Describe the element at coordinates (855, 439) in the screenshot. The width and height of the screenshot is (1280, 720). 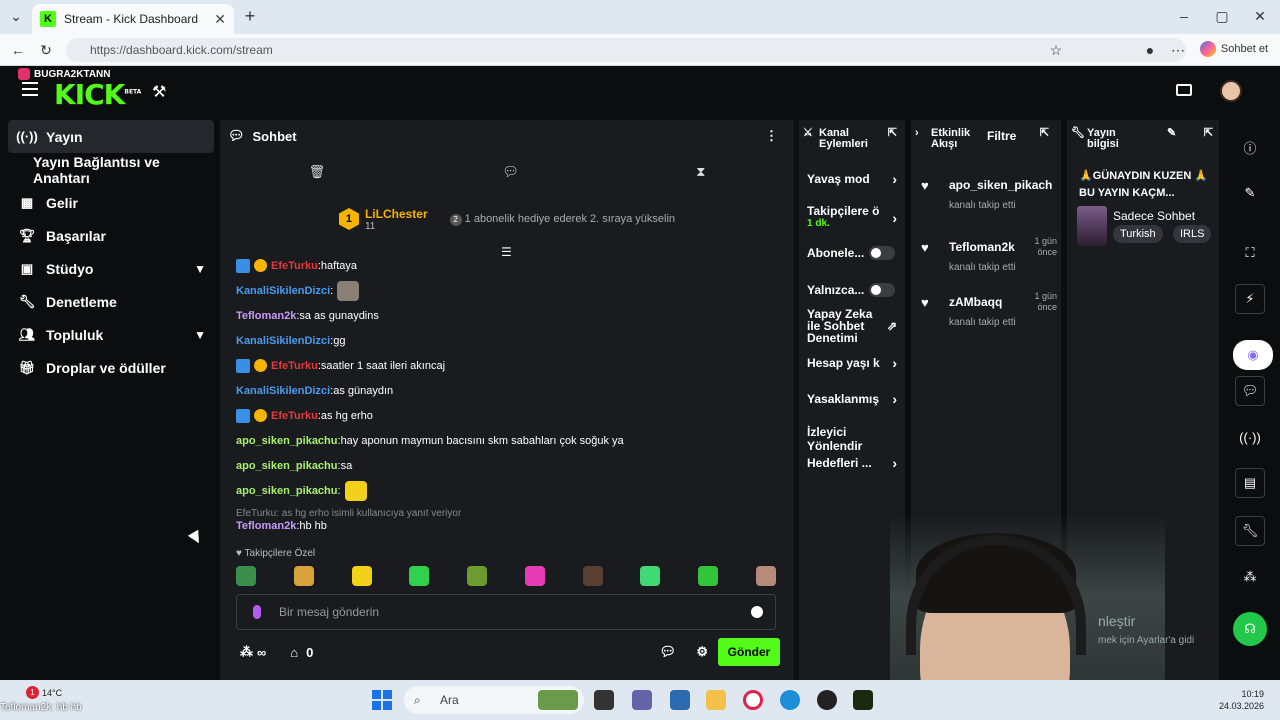
I see `action-host: İzleyici Yönlendir` at that location.